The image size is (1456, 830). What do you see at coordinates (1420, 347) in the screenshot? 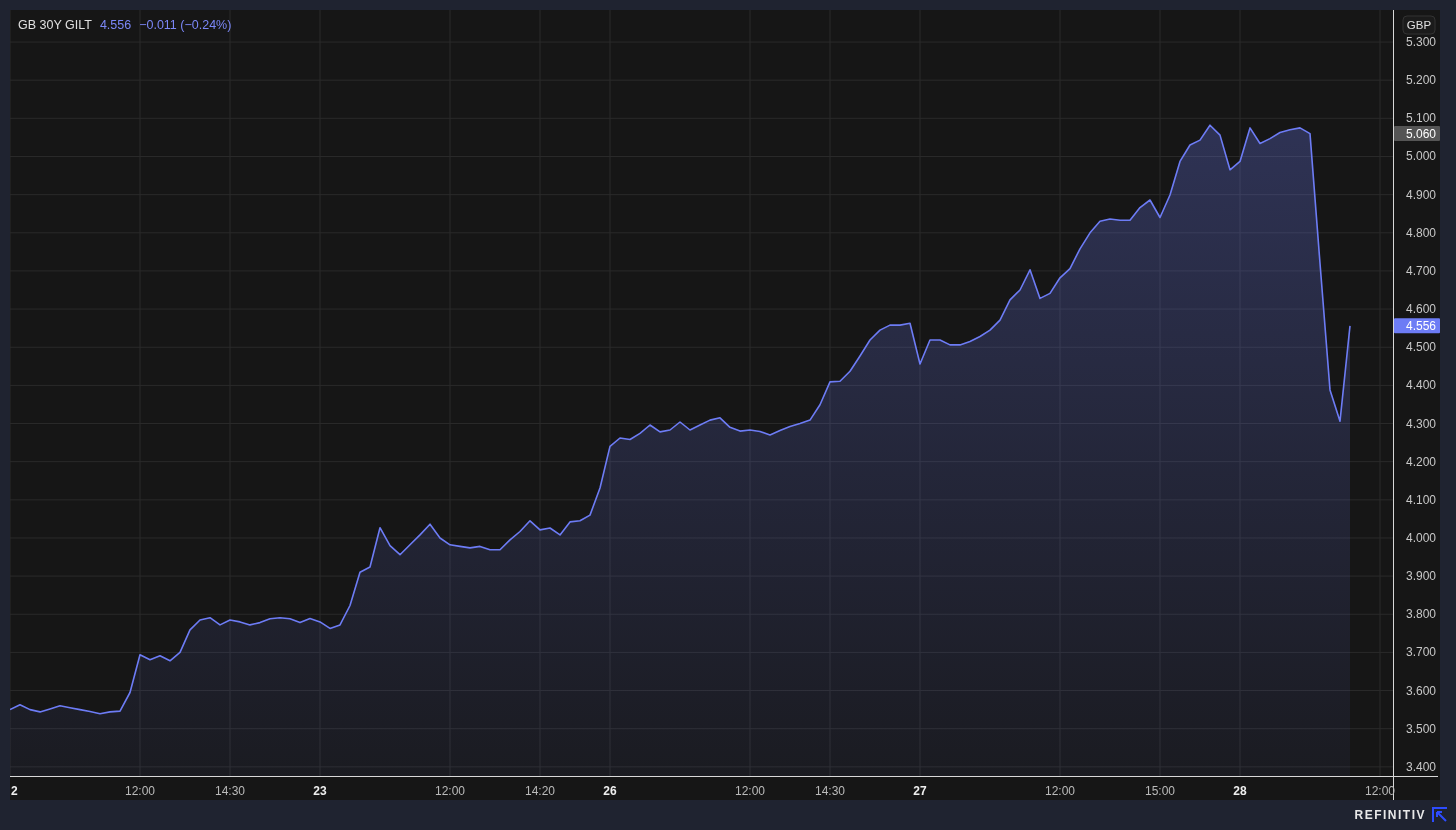
I see `y-axis-label: 4.500` at bounding box center [1420, 347].